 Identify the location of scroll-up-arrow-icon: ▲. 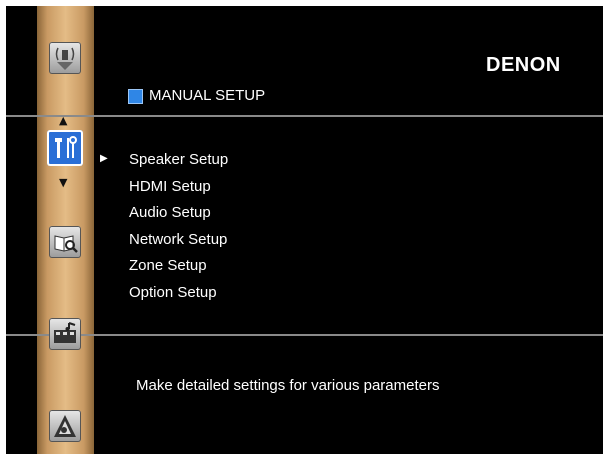
(63, 120).